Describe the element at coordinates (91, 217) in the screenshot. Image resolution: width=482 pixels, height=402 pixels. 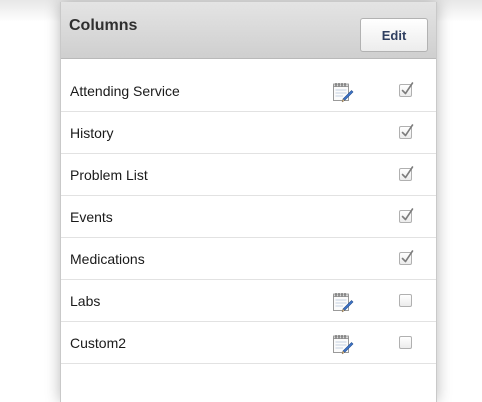
I see `column-label: Events` at that location.